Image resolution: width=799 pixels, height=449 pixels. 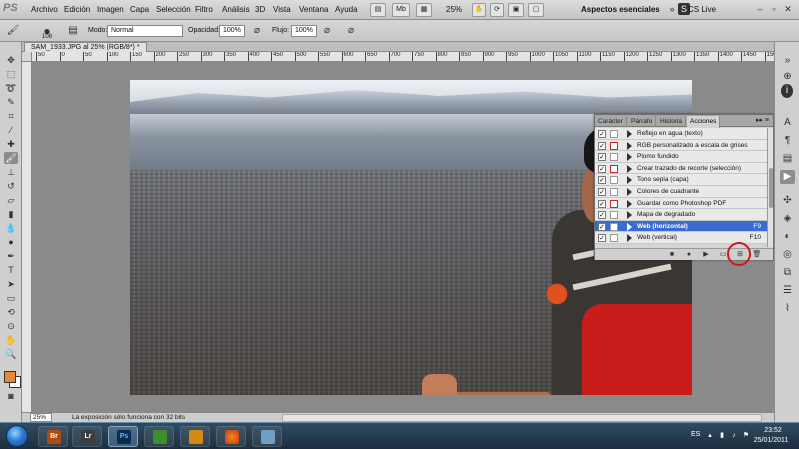 What do you see at coordinates (672, 9) in the screenshot?
I see `workspace-arrow-icon: »` at bounding box center [672, 9].